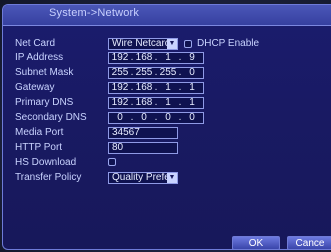  Describe the element at coordinates (94, 13) in the screenshot. I see `window-title: System->Network` at that location.